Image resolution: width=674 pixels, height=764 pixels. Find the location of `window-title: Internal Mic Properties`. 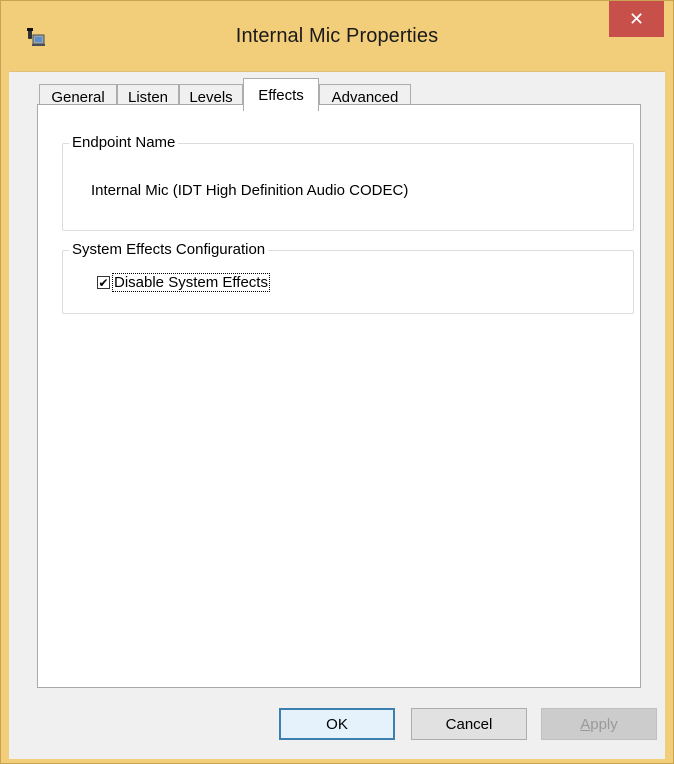

window-title: Internal Mic Properties is located at coordinates (337, 36).